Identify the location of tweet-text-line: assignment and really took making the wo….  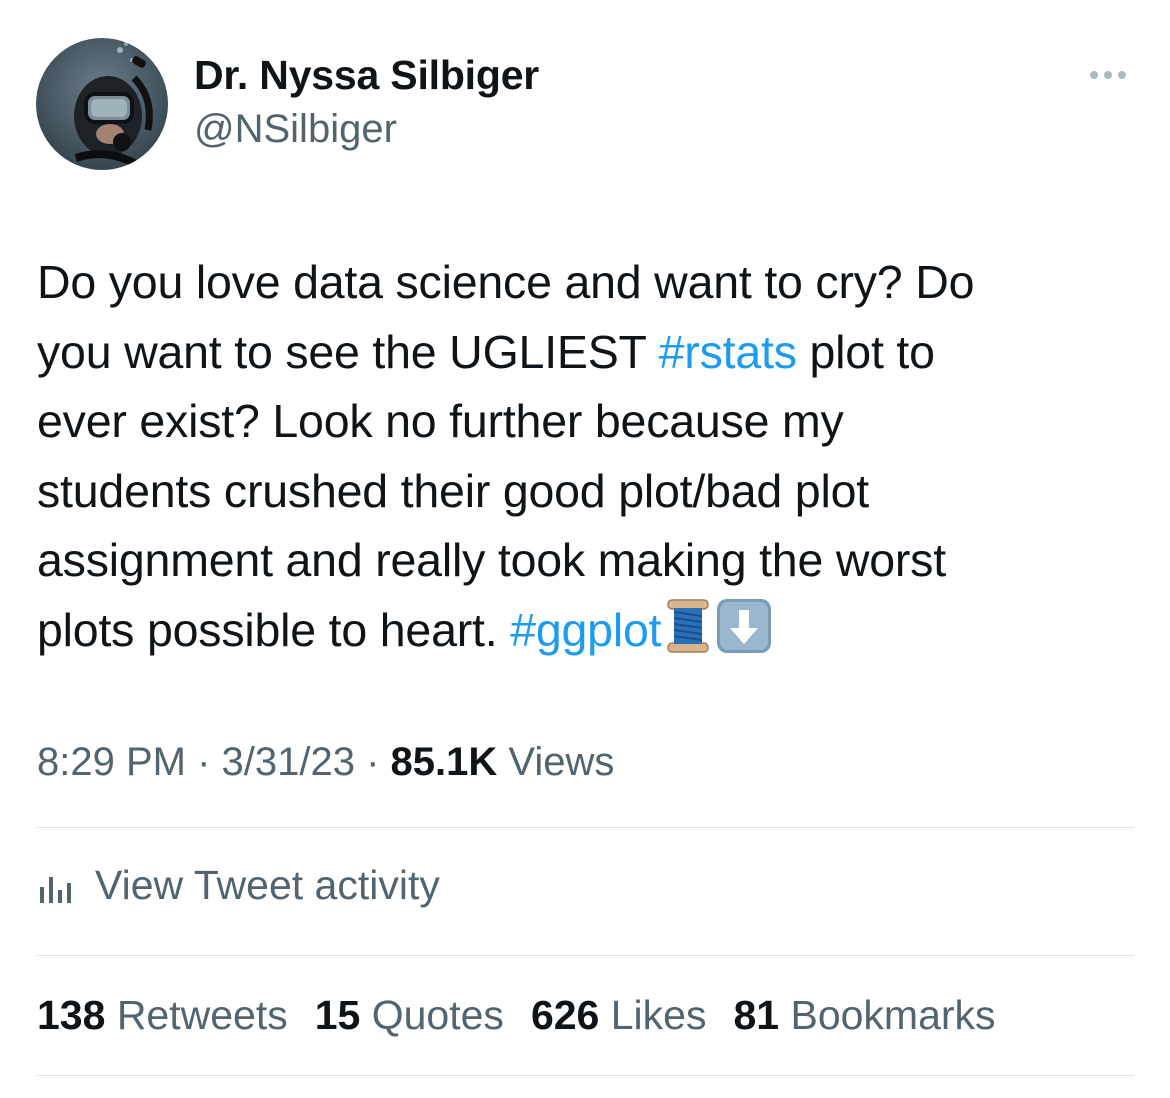
(491, 560).